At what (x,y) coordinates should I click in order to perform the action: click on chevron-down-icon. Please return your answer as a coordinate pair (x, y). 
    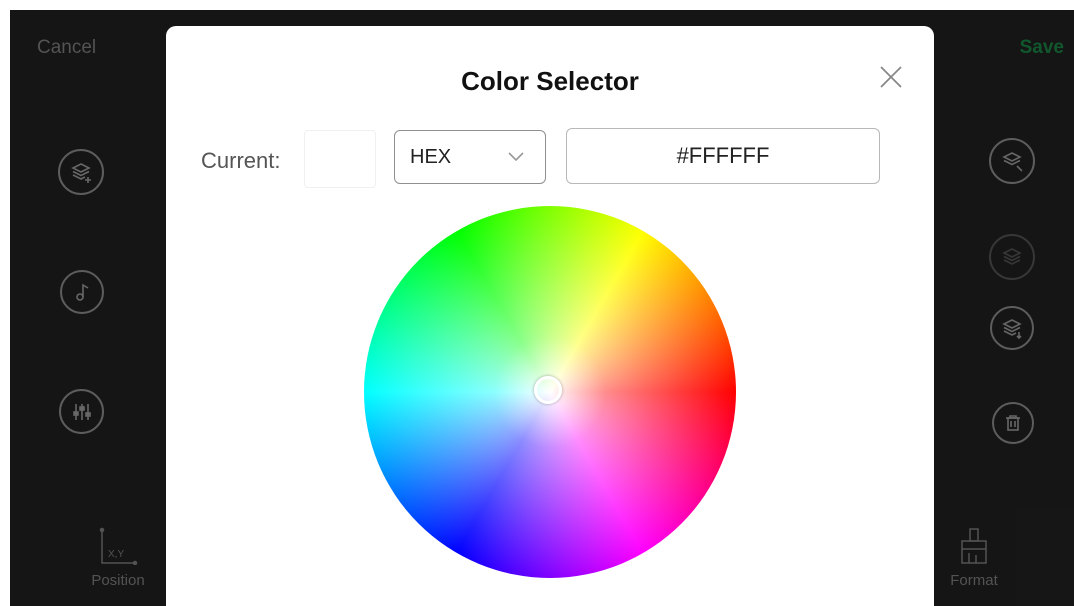
    Looking at the image, I should click on (516, 157).